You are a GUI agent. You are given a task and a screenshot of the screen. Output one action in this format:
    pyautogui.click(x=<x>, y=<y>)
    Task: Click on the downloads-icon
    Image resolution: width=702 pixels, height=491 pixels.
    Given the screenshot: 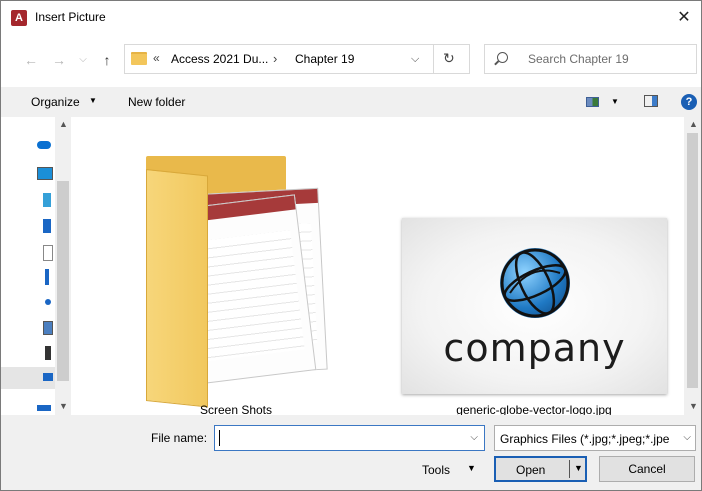 What is the action you would take?
    pyautogui.click(x=47, y=277)
    